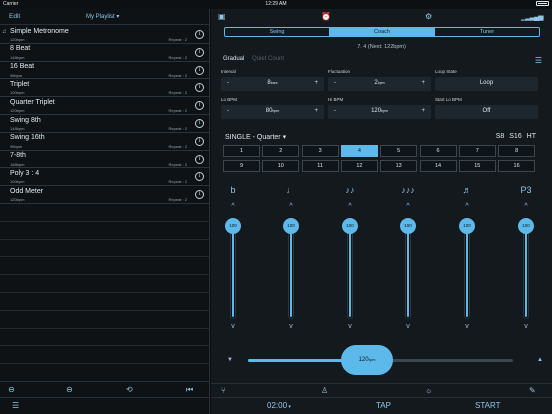 The image size is (552, 414). What do you see at coordinates (477, 166) in the screenshot?
I see `beat-cell: 15` at bounding box center [477, 166].